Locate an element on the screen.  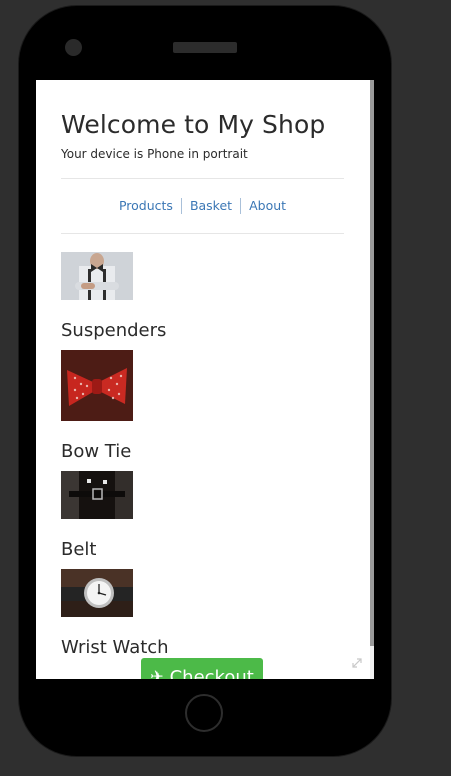
expand-icon is located at coordinates (357, 663).